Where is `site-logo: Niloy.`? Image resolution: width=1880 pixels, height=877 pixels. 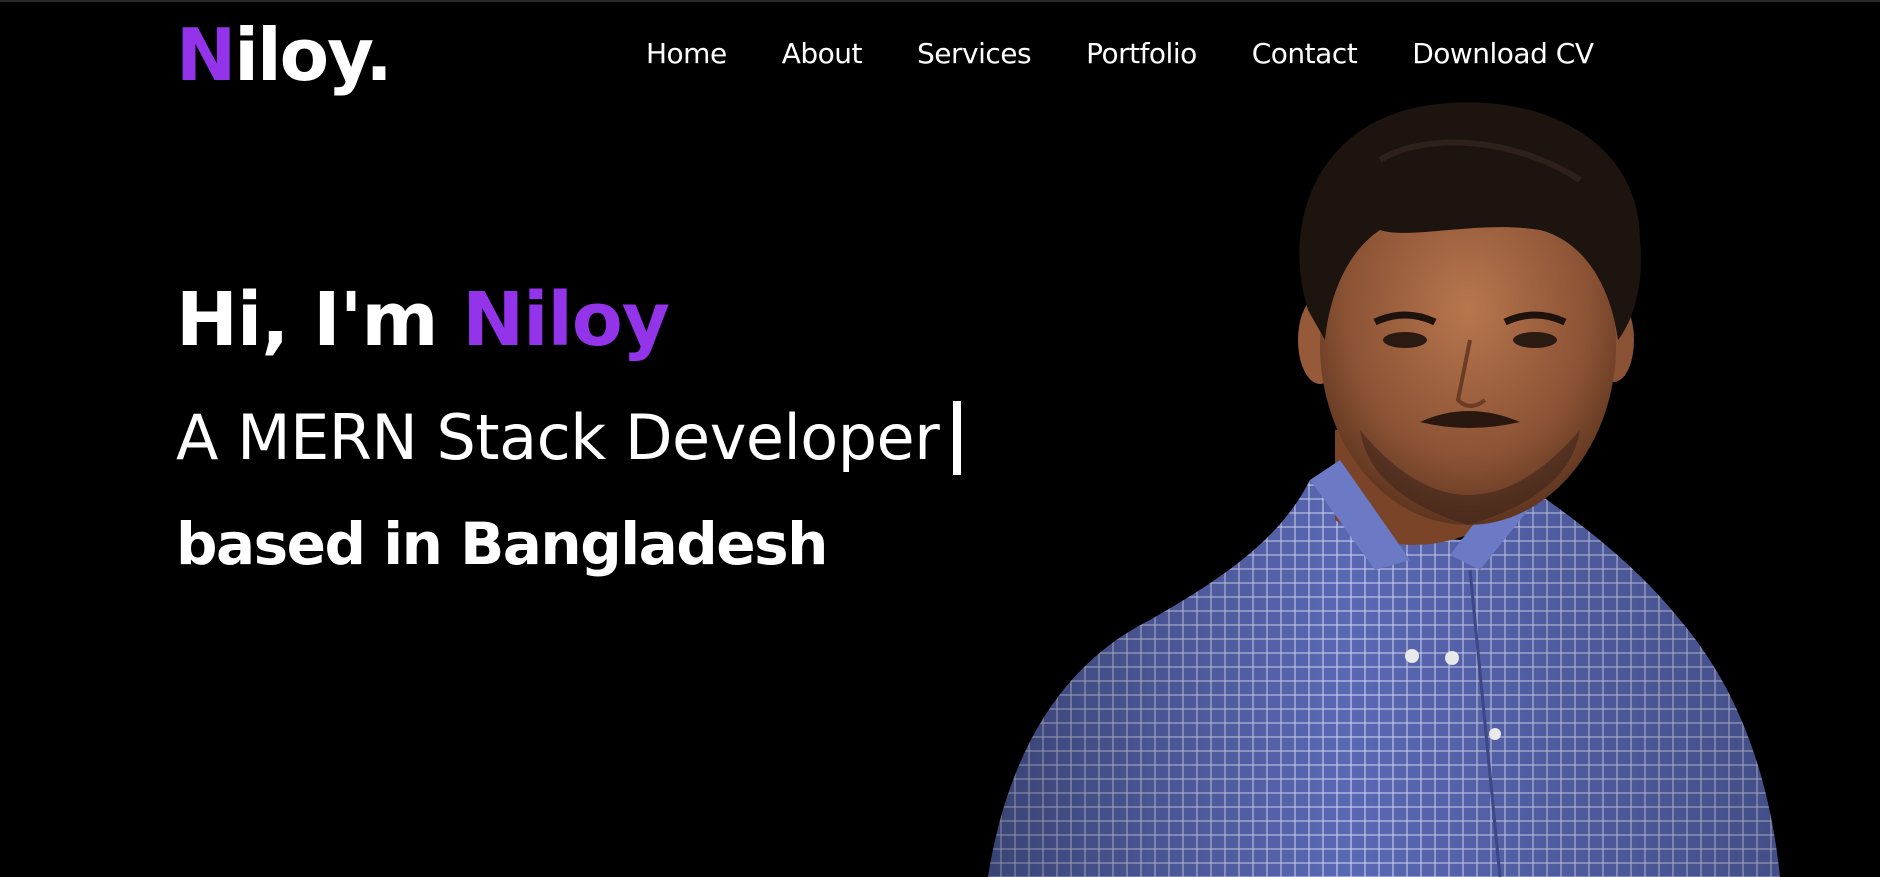 site-logo: Niloy. is located at coordinates (284, 55).